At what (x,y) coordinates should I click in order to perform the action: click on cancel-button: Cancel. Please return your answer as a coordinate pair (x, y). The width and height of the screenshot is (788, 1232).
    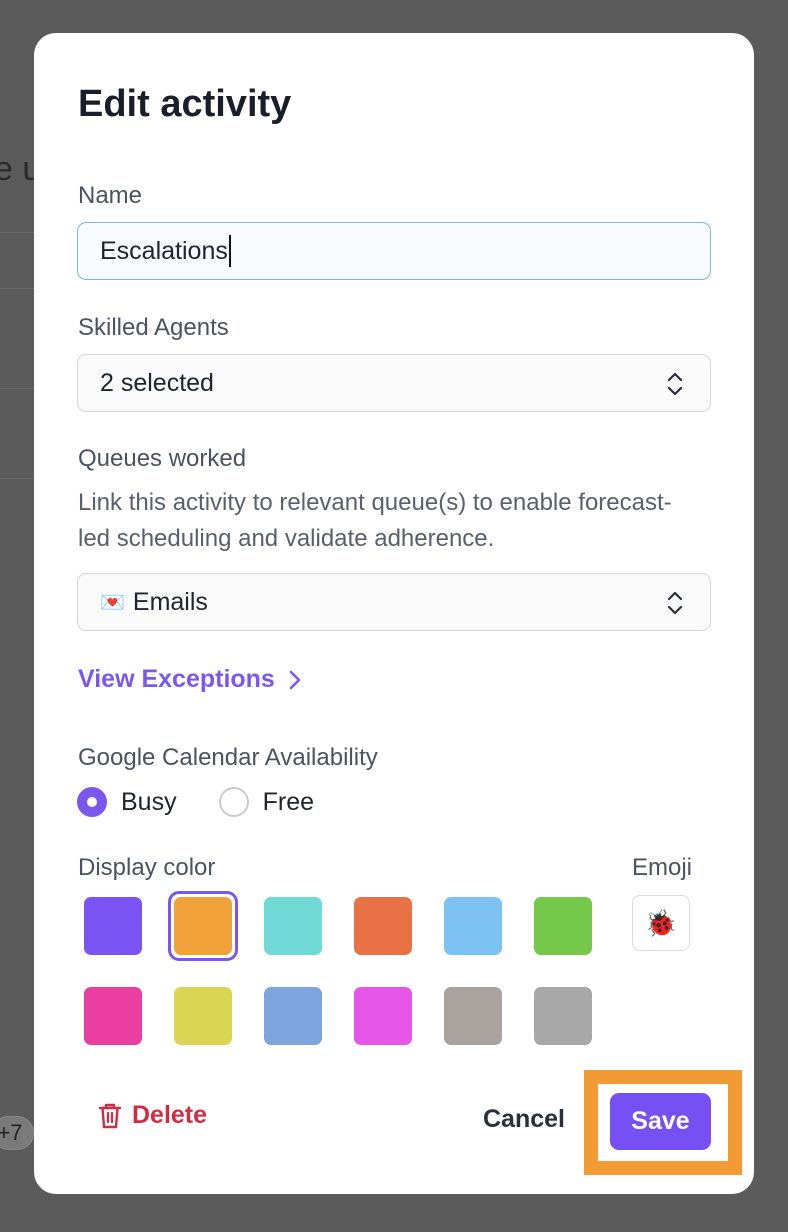
    Looking at the image, I should click on (524, 1119).